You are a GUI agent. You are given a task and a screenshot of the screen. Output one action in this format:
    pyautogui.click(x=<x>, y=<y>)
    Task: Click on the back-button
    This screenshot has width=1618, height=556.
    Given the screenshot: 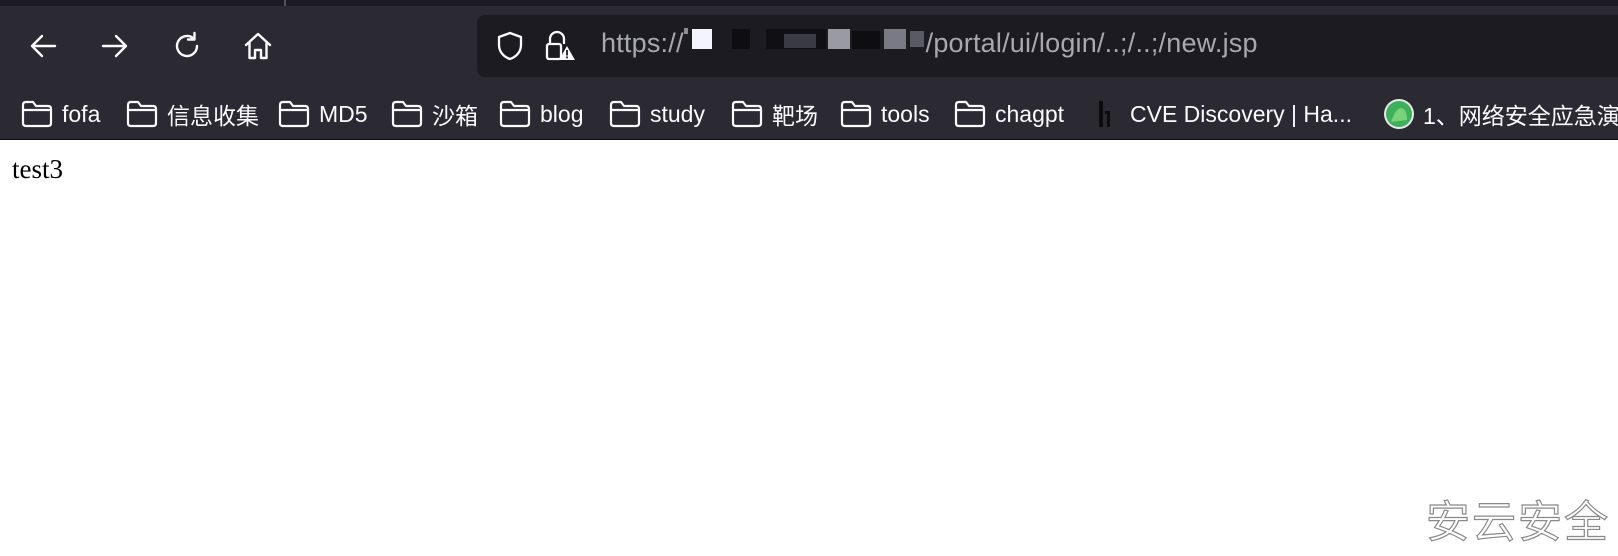 What is the action you would take?
    pyautogui.click(x=43, y=46)
    